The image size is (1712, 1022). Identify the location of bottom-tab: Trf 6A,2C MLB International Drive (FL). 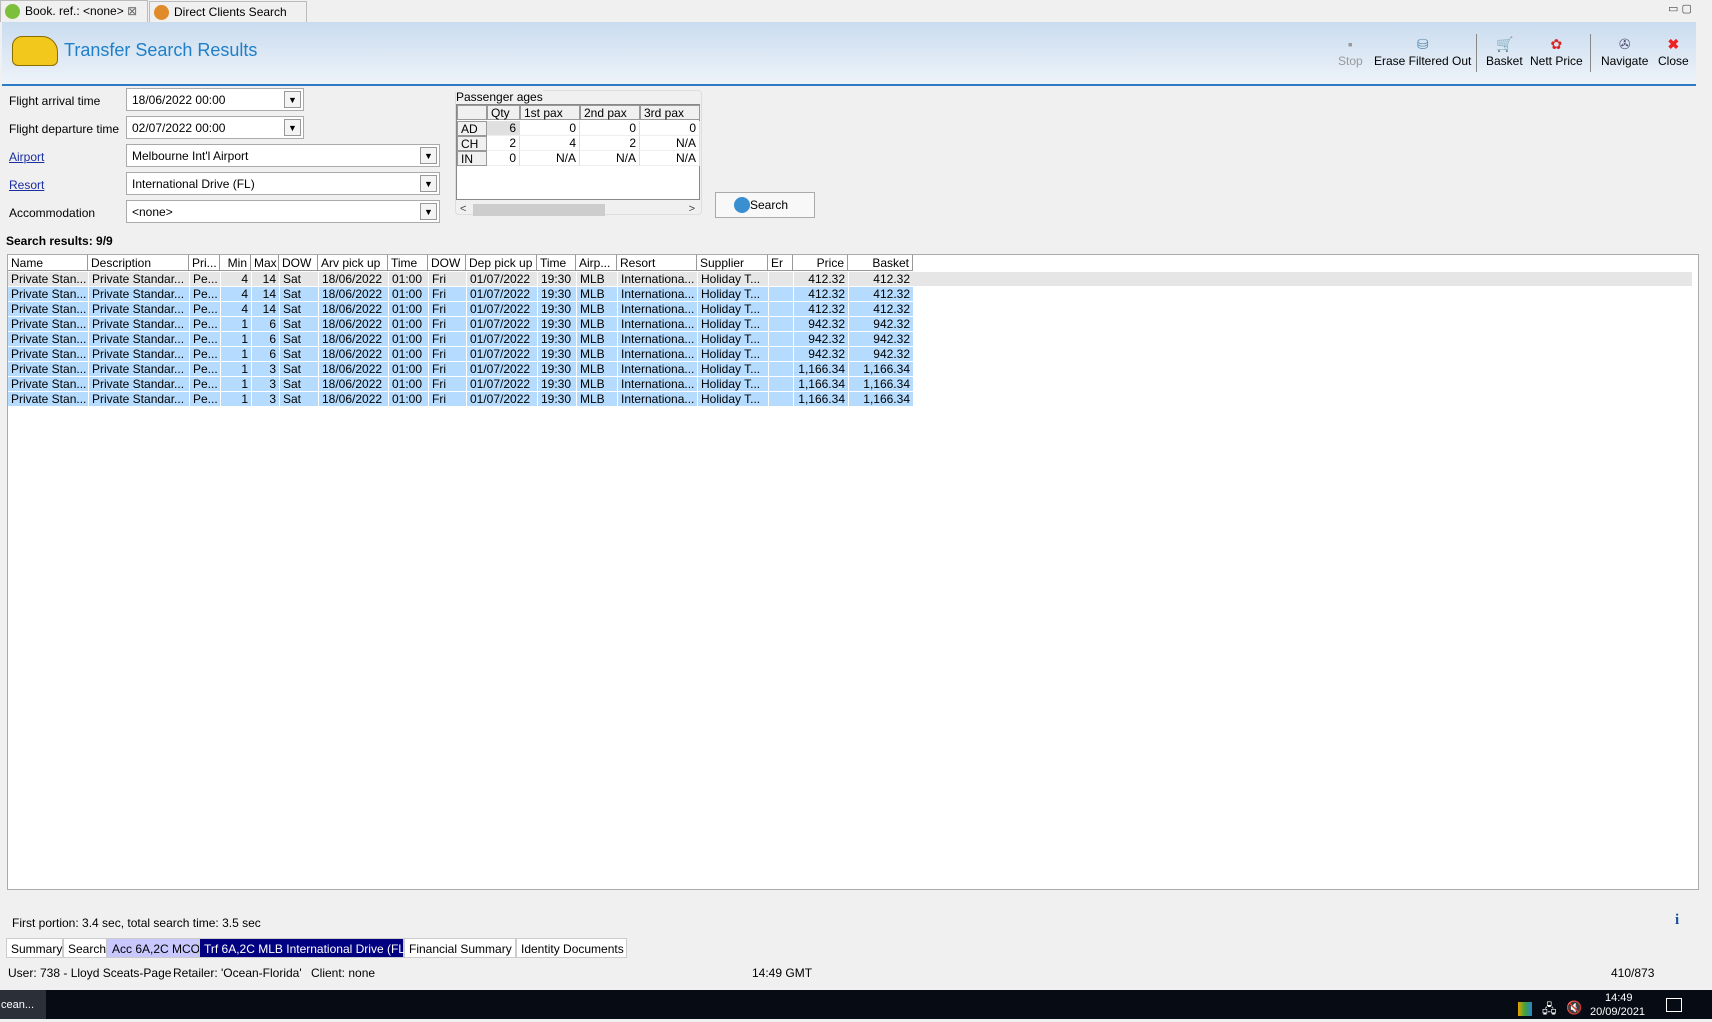
(304, 948).